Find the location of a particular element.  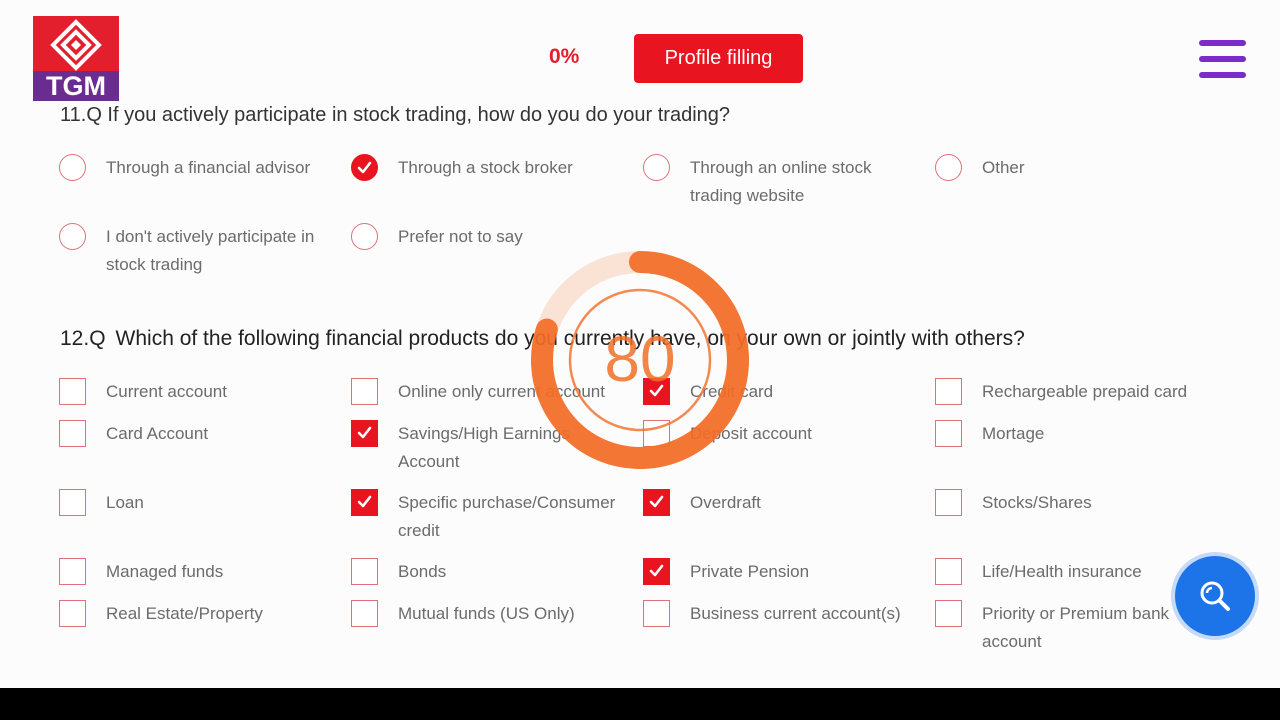

option-label: Business current account(s) is located at coordinates (795, 614).